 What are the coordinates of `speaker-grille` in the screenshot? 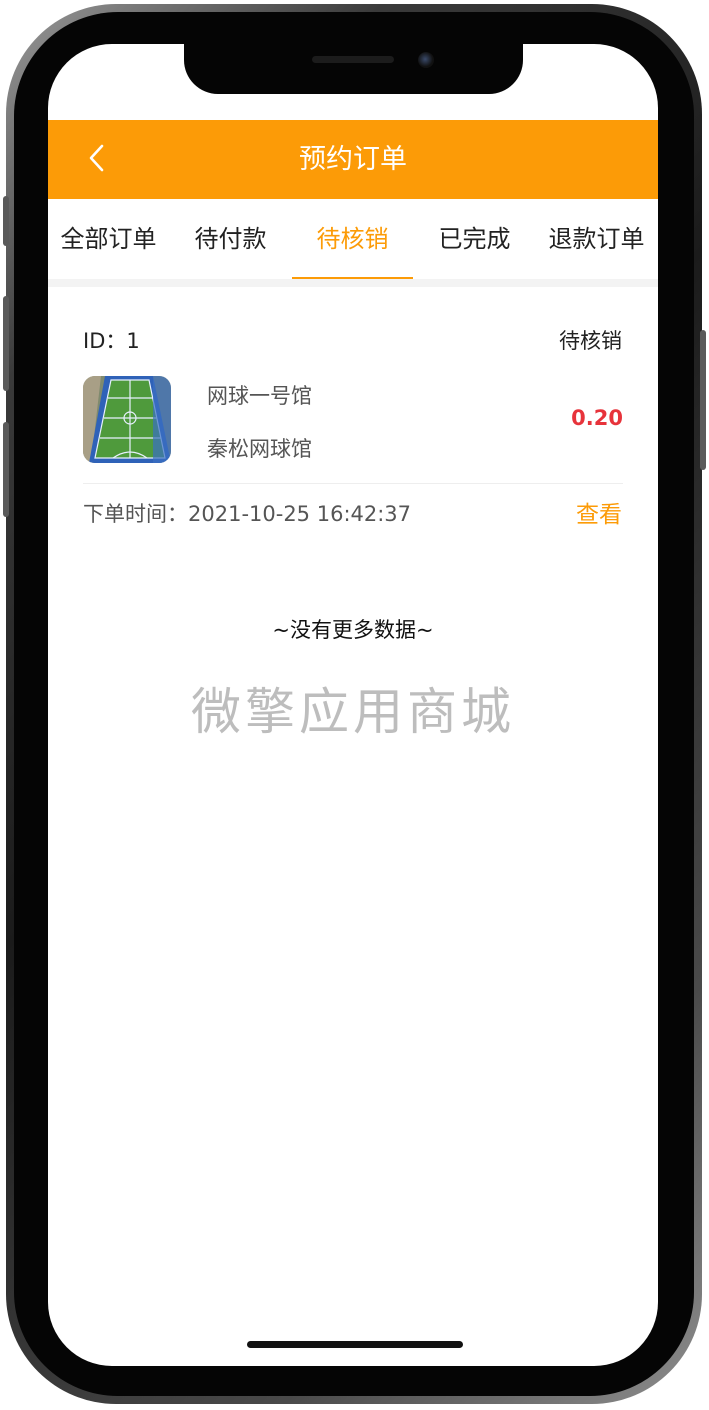 It's located at (353, 59).